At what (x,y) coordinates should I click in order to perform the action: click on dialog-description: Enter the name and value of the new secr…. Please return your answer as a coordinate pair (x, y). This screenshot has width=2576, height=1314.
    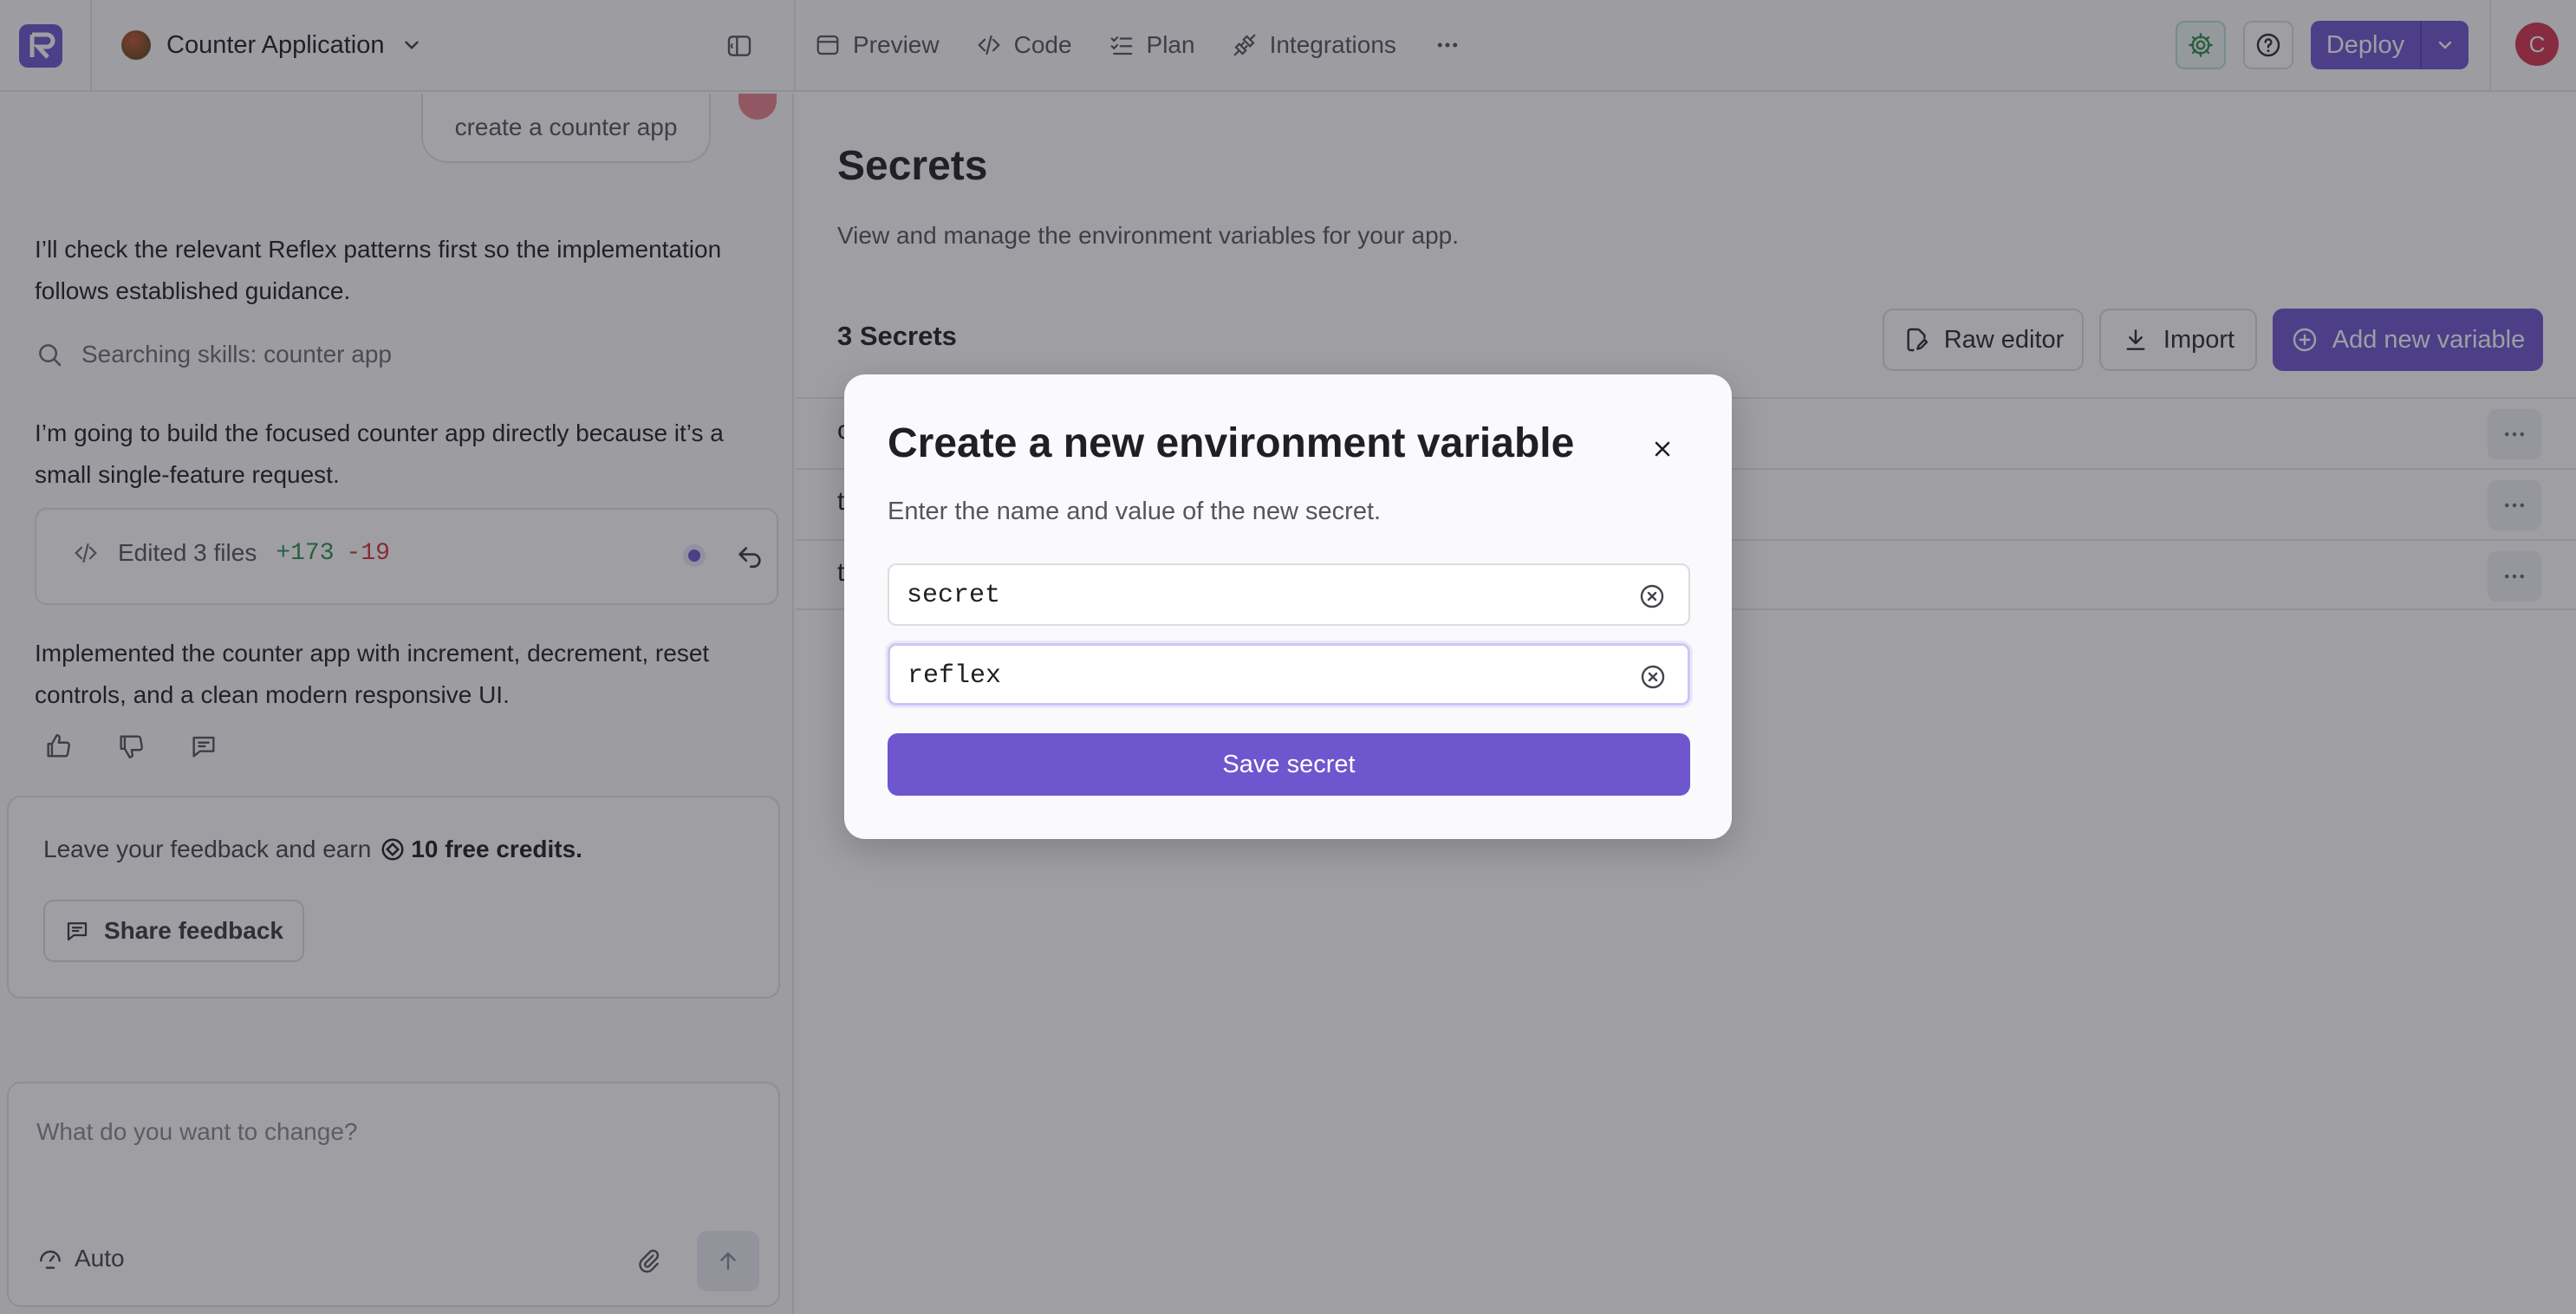
    Looking at the image, I should click on (1135, 511).